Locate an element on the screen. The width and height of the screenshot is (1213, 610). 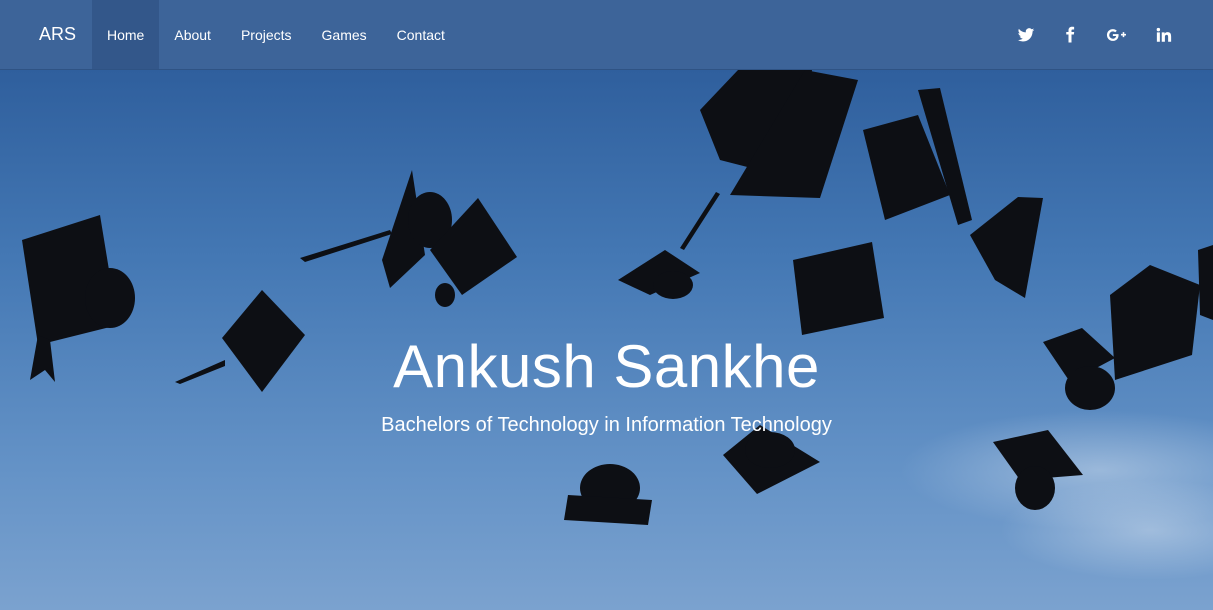
nav-games: Games is located at coordinates (344, 34).